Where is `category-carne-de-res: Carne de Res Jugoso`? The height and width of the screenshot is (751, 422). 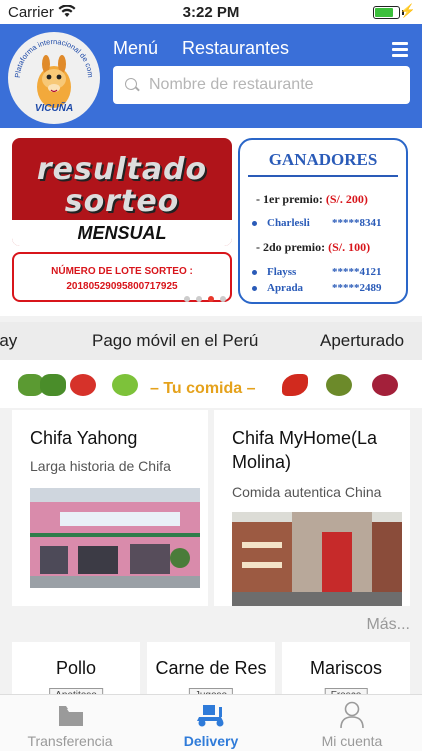 category-carne-de-res: Carne de Res Jugoso is located at coordinates (211, 672).